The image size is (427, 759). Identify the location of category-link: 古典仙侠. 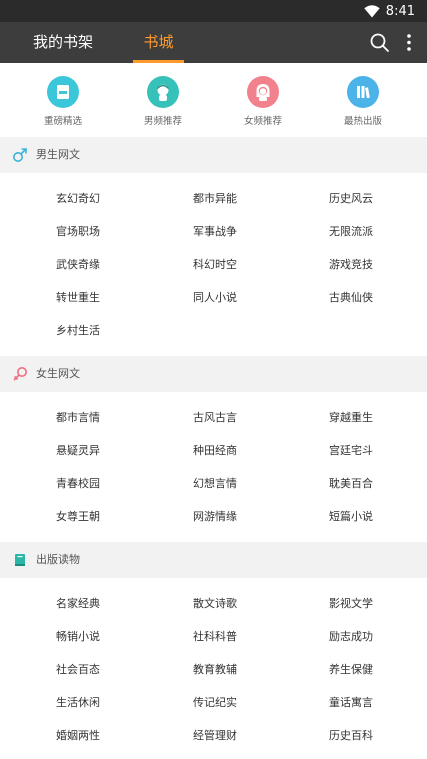
(351, 298).